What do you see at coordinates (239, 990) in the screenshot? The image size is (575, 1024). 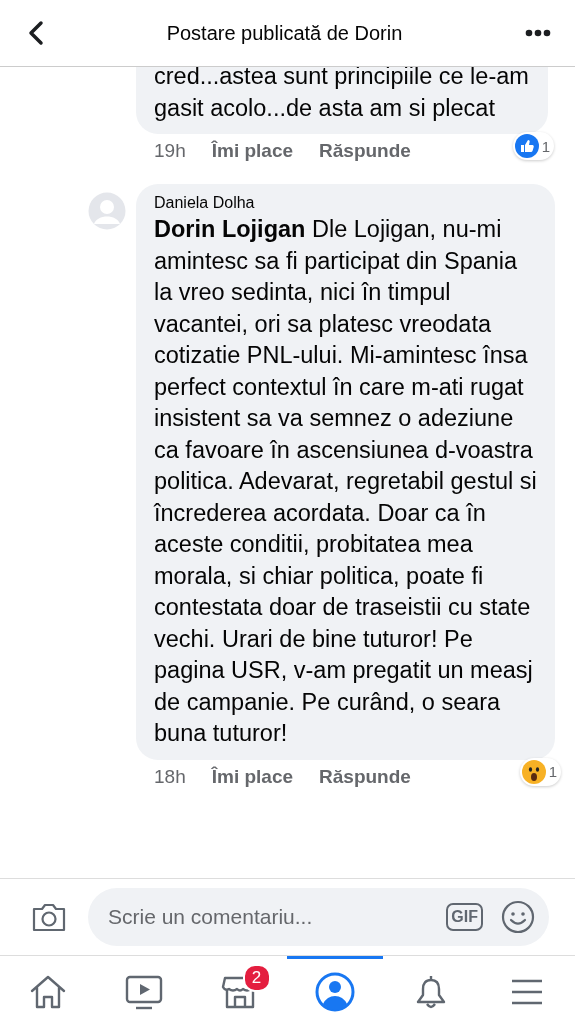 I see `nav-tab: 2` at bounding box center [239, 990].